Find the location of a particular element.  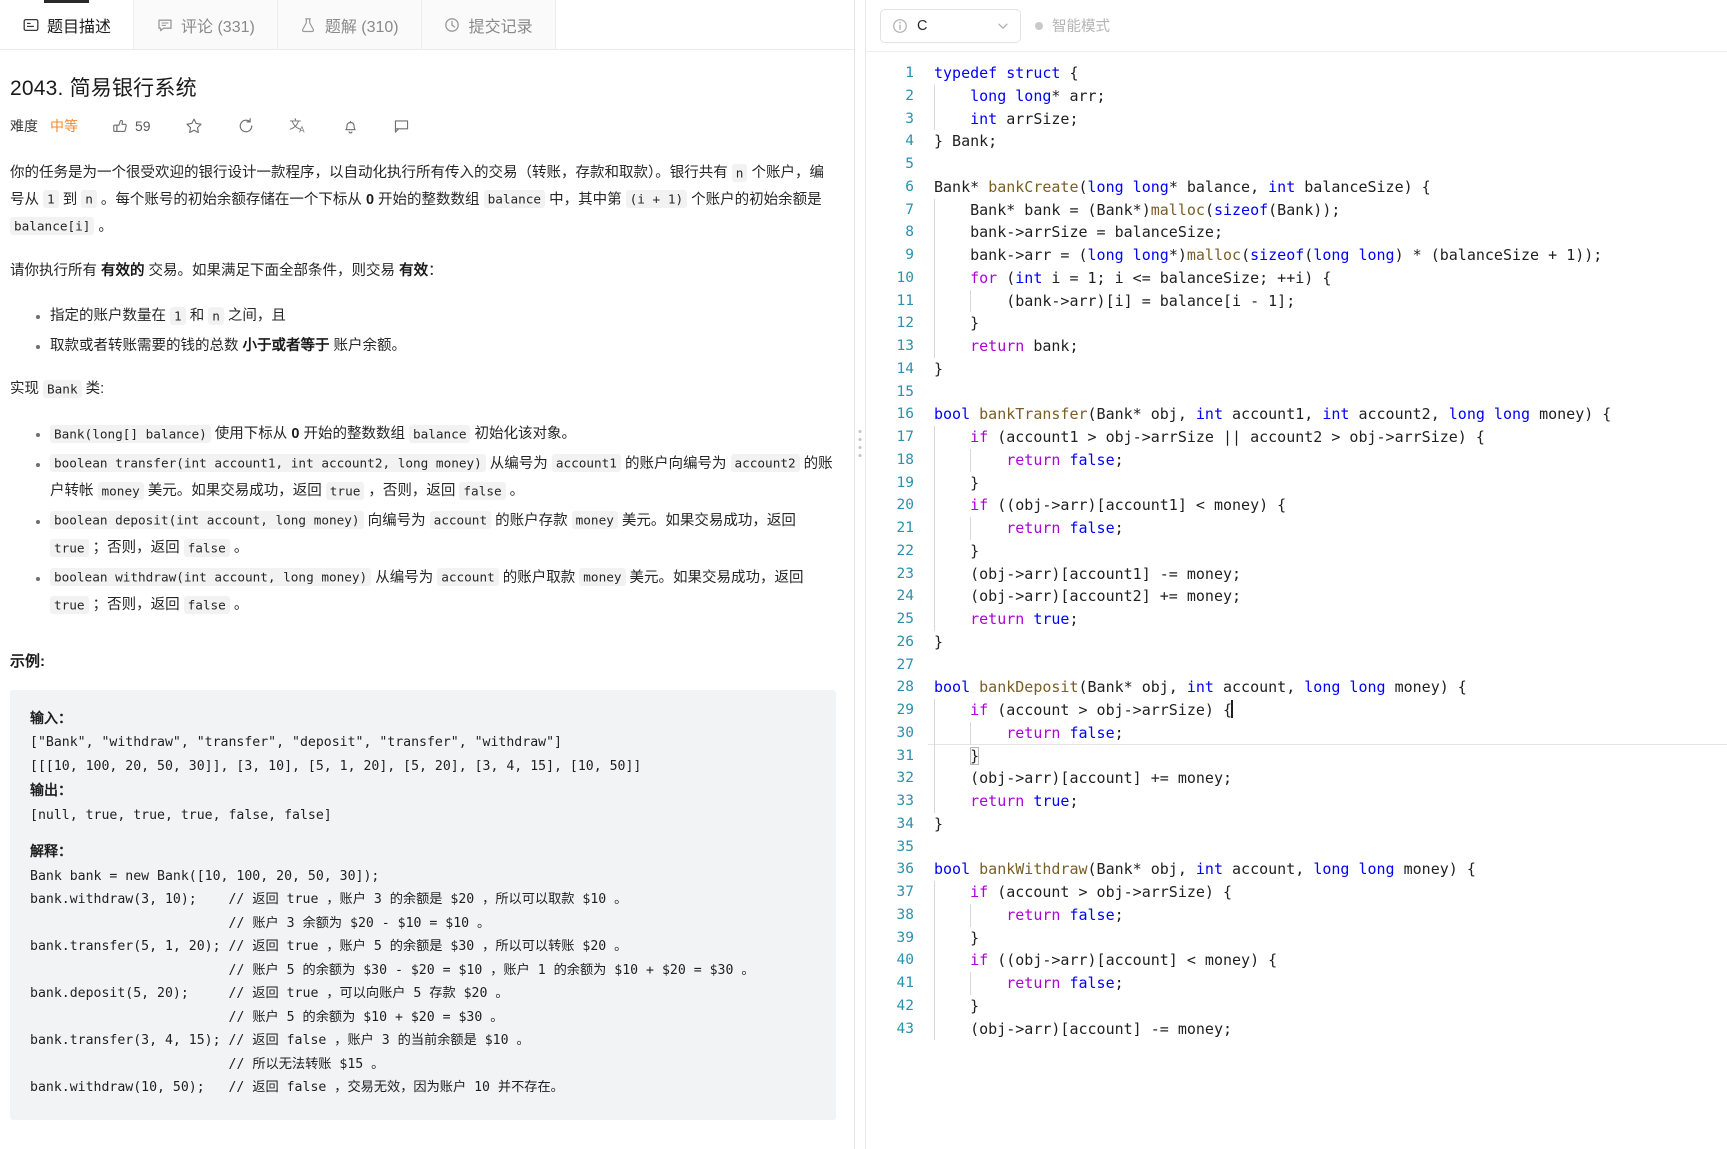

m2-c4: false is located at coordinates (206, 547).